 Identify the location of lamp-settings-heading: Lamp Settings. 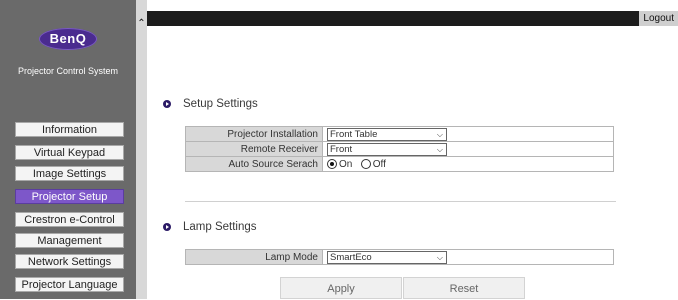
(210, 227).